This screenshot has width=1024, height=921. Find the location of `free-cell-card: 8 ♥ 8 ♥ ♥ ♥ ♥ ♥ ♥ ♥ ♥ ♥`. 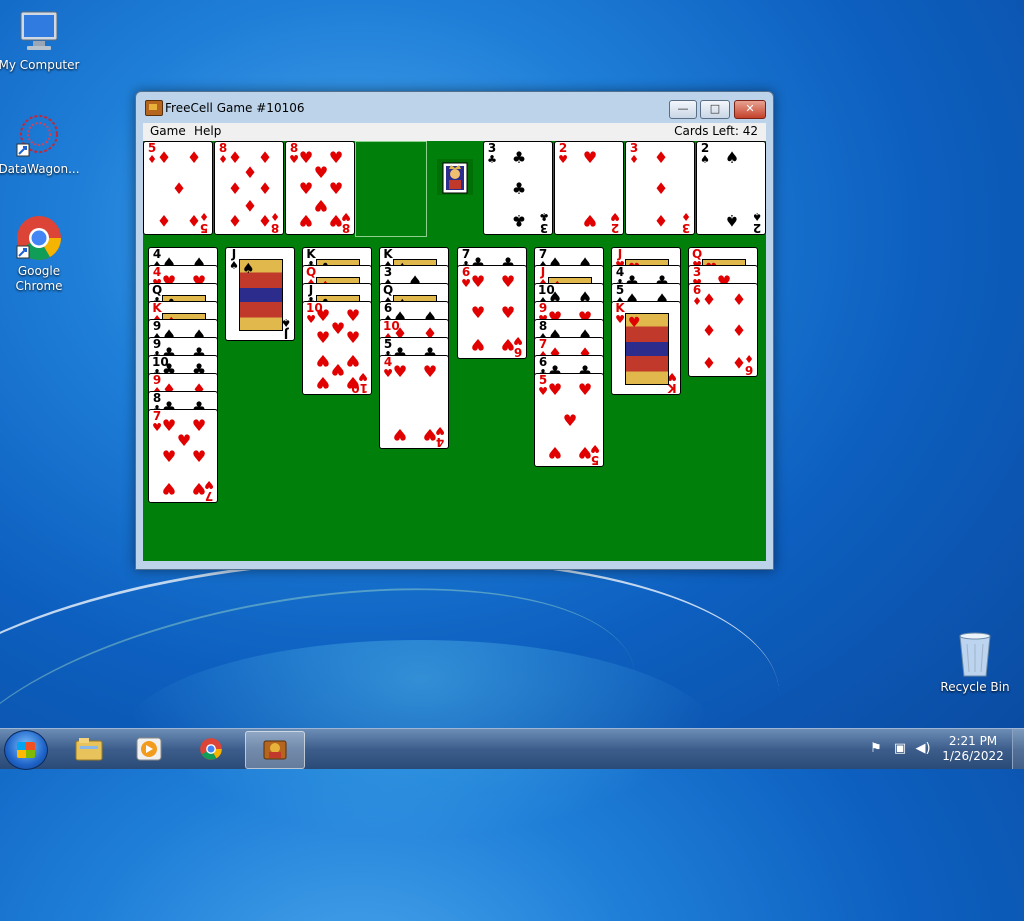

free-cell-card: 8 ♥ 8 ♥ ♥ ♥ ♥ ♥ ♥ ♥ ♥ ♥ is located at coordinates (320, 188).